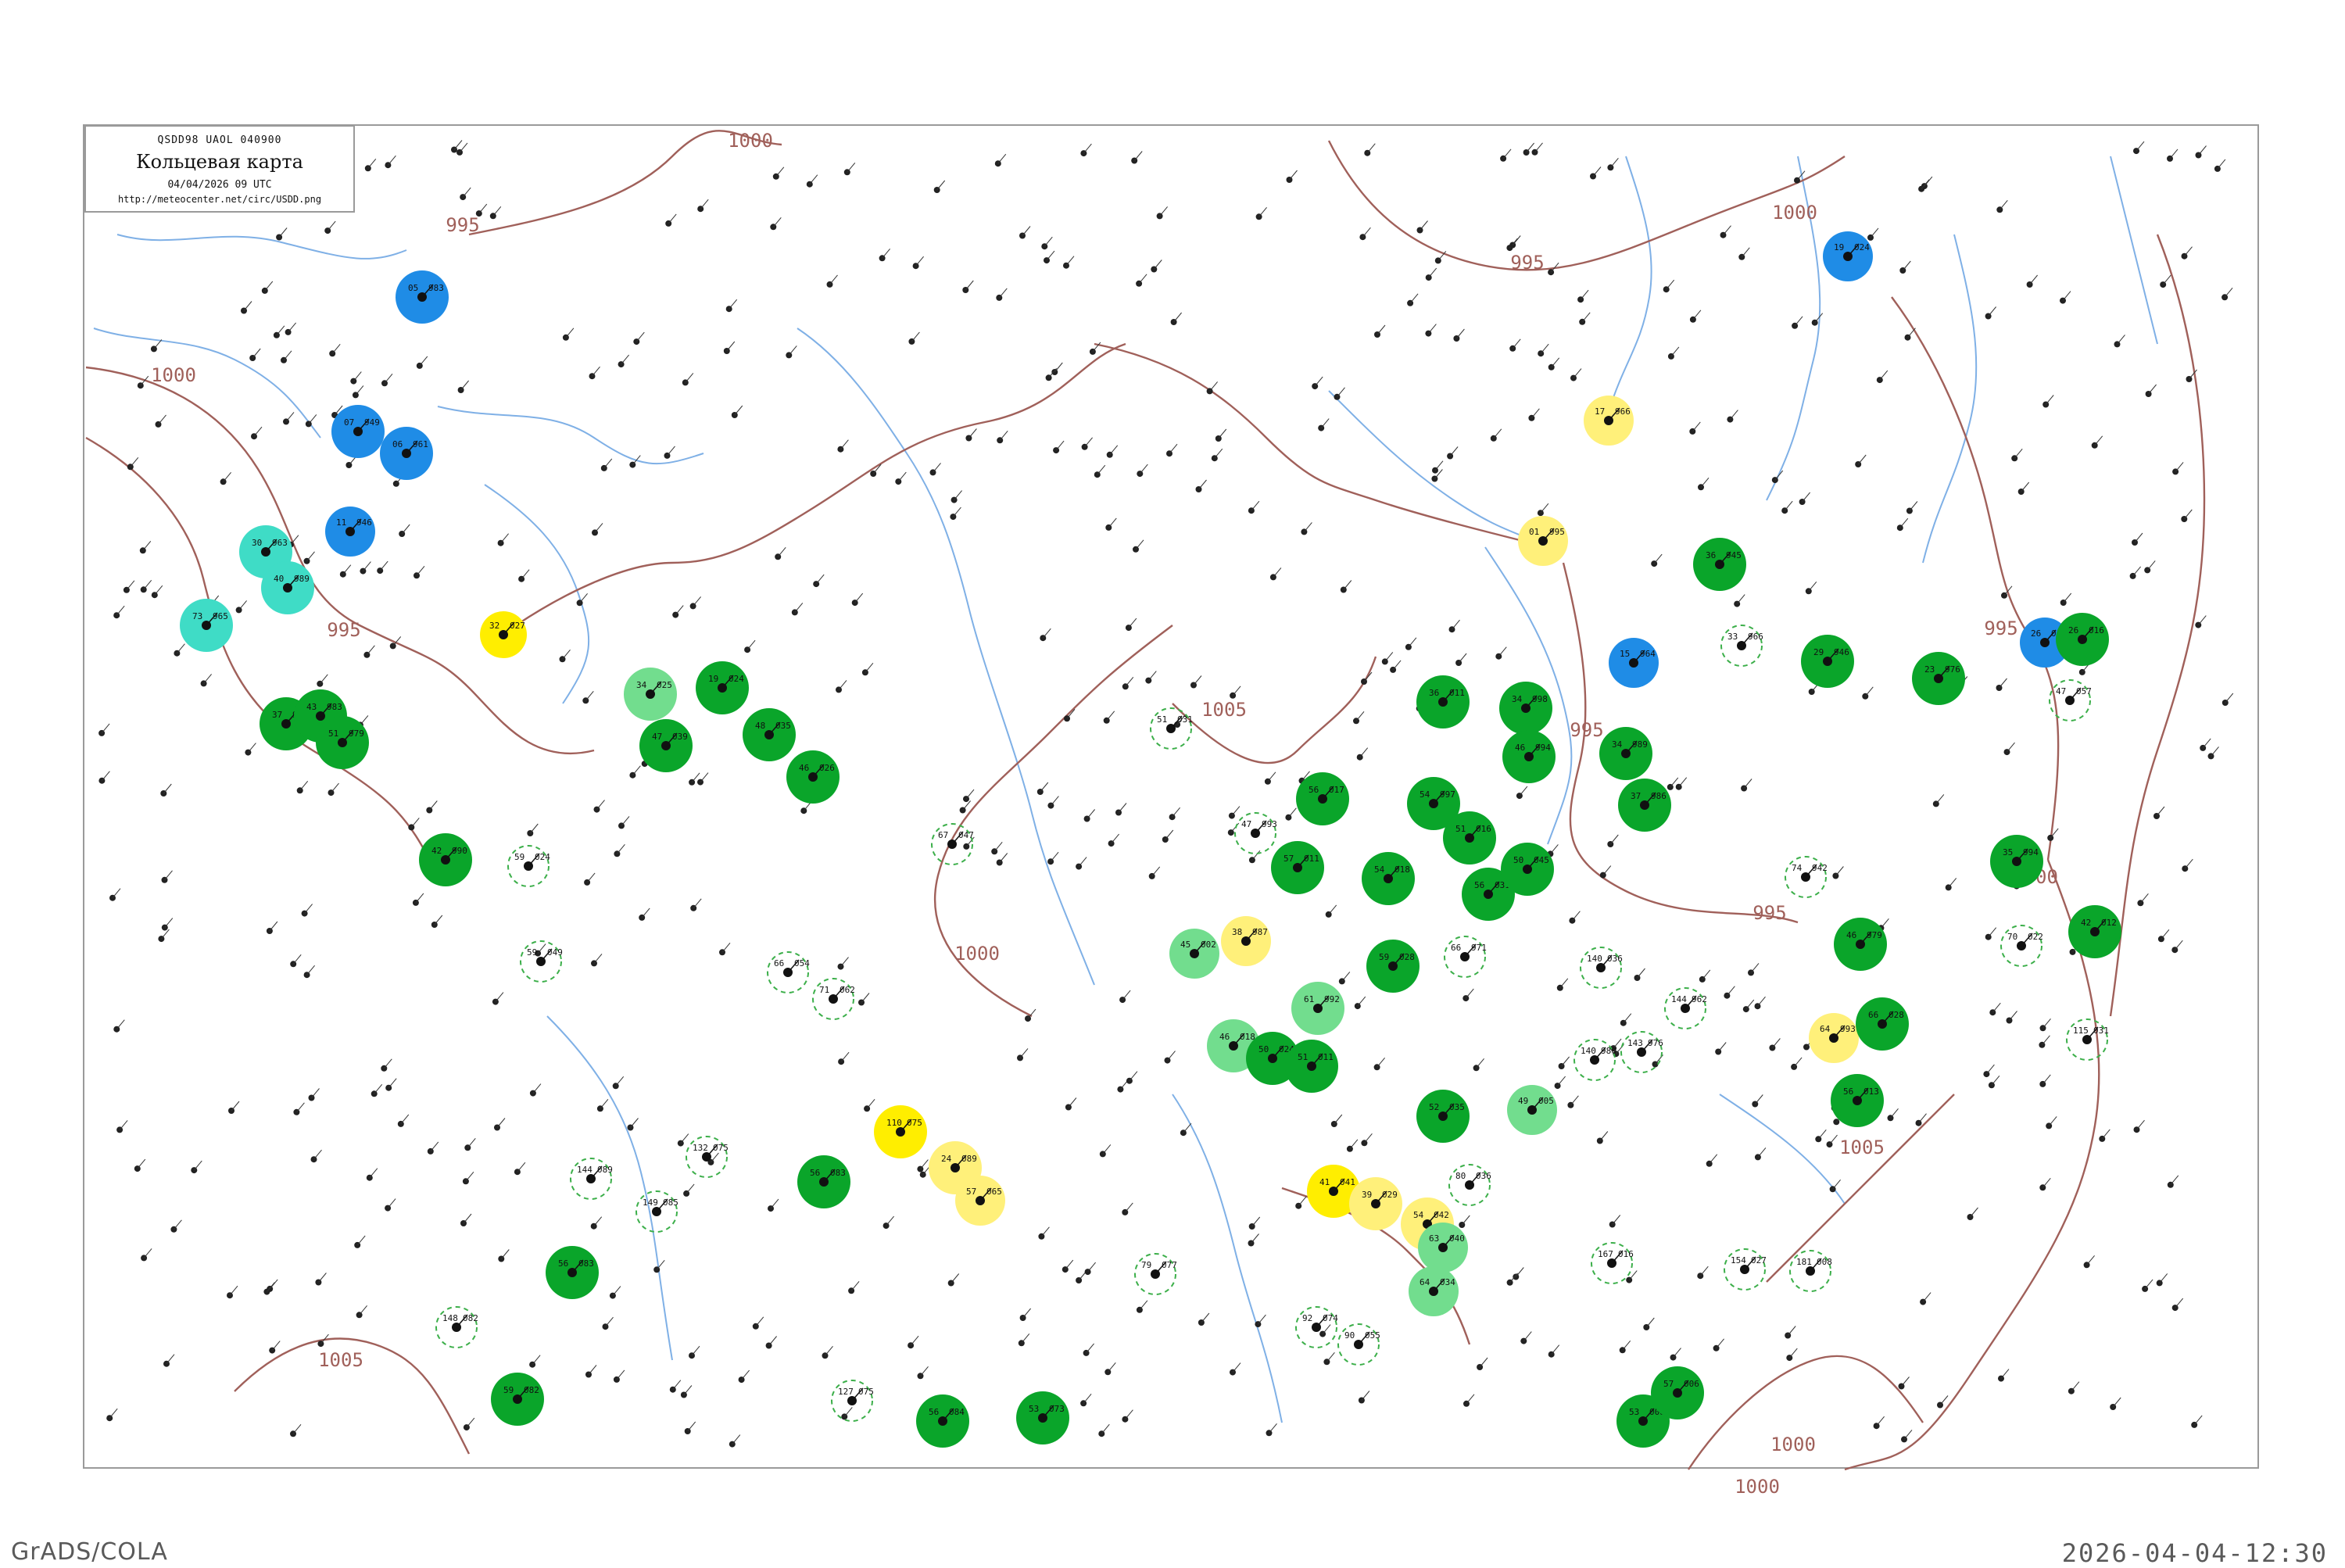 This screenshot has width=2345, height=1568. I want to click on station-temperature: 140, so click(1588, 1051).